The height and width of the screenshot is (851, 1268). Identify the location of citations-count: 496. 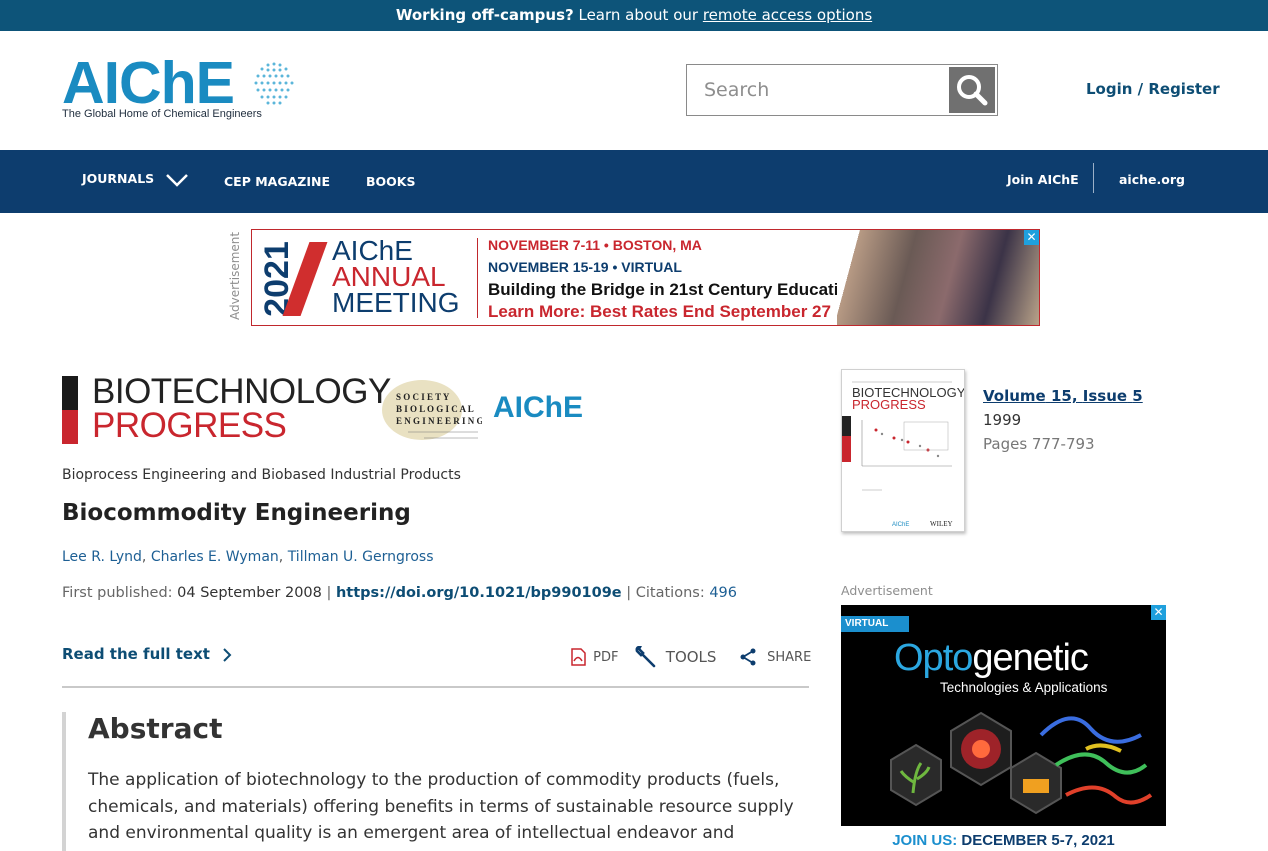
(723, 593).